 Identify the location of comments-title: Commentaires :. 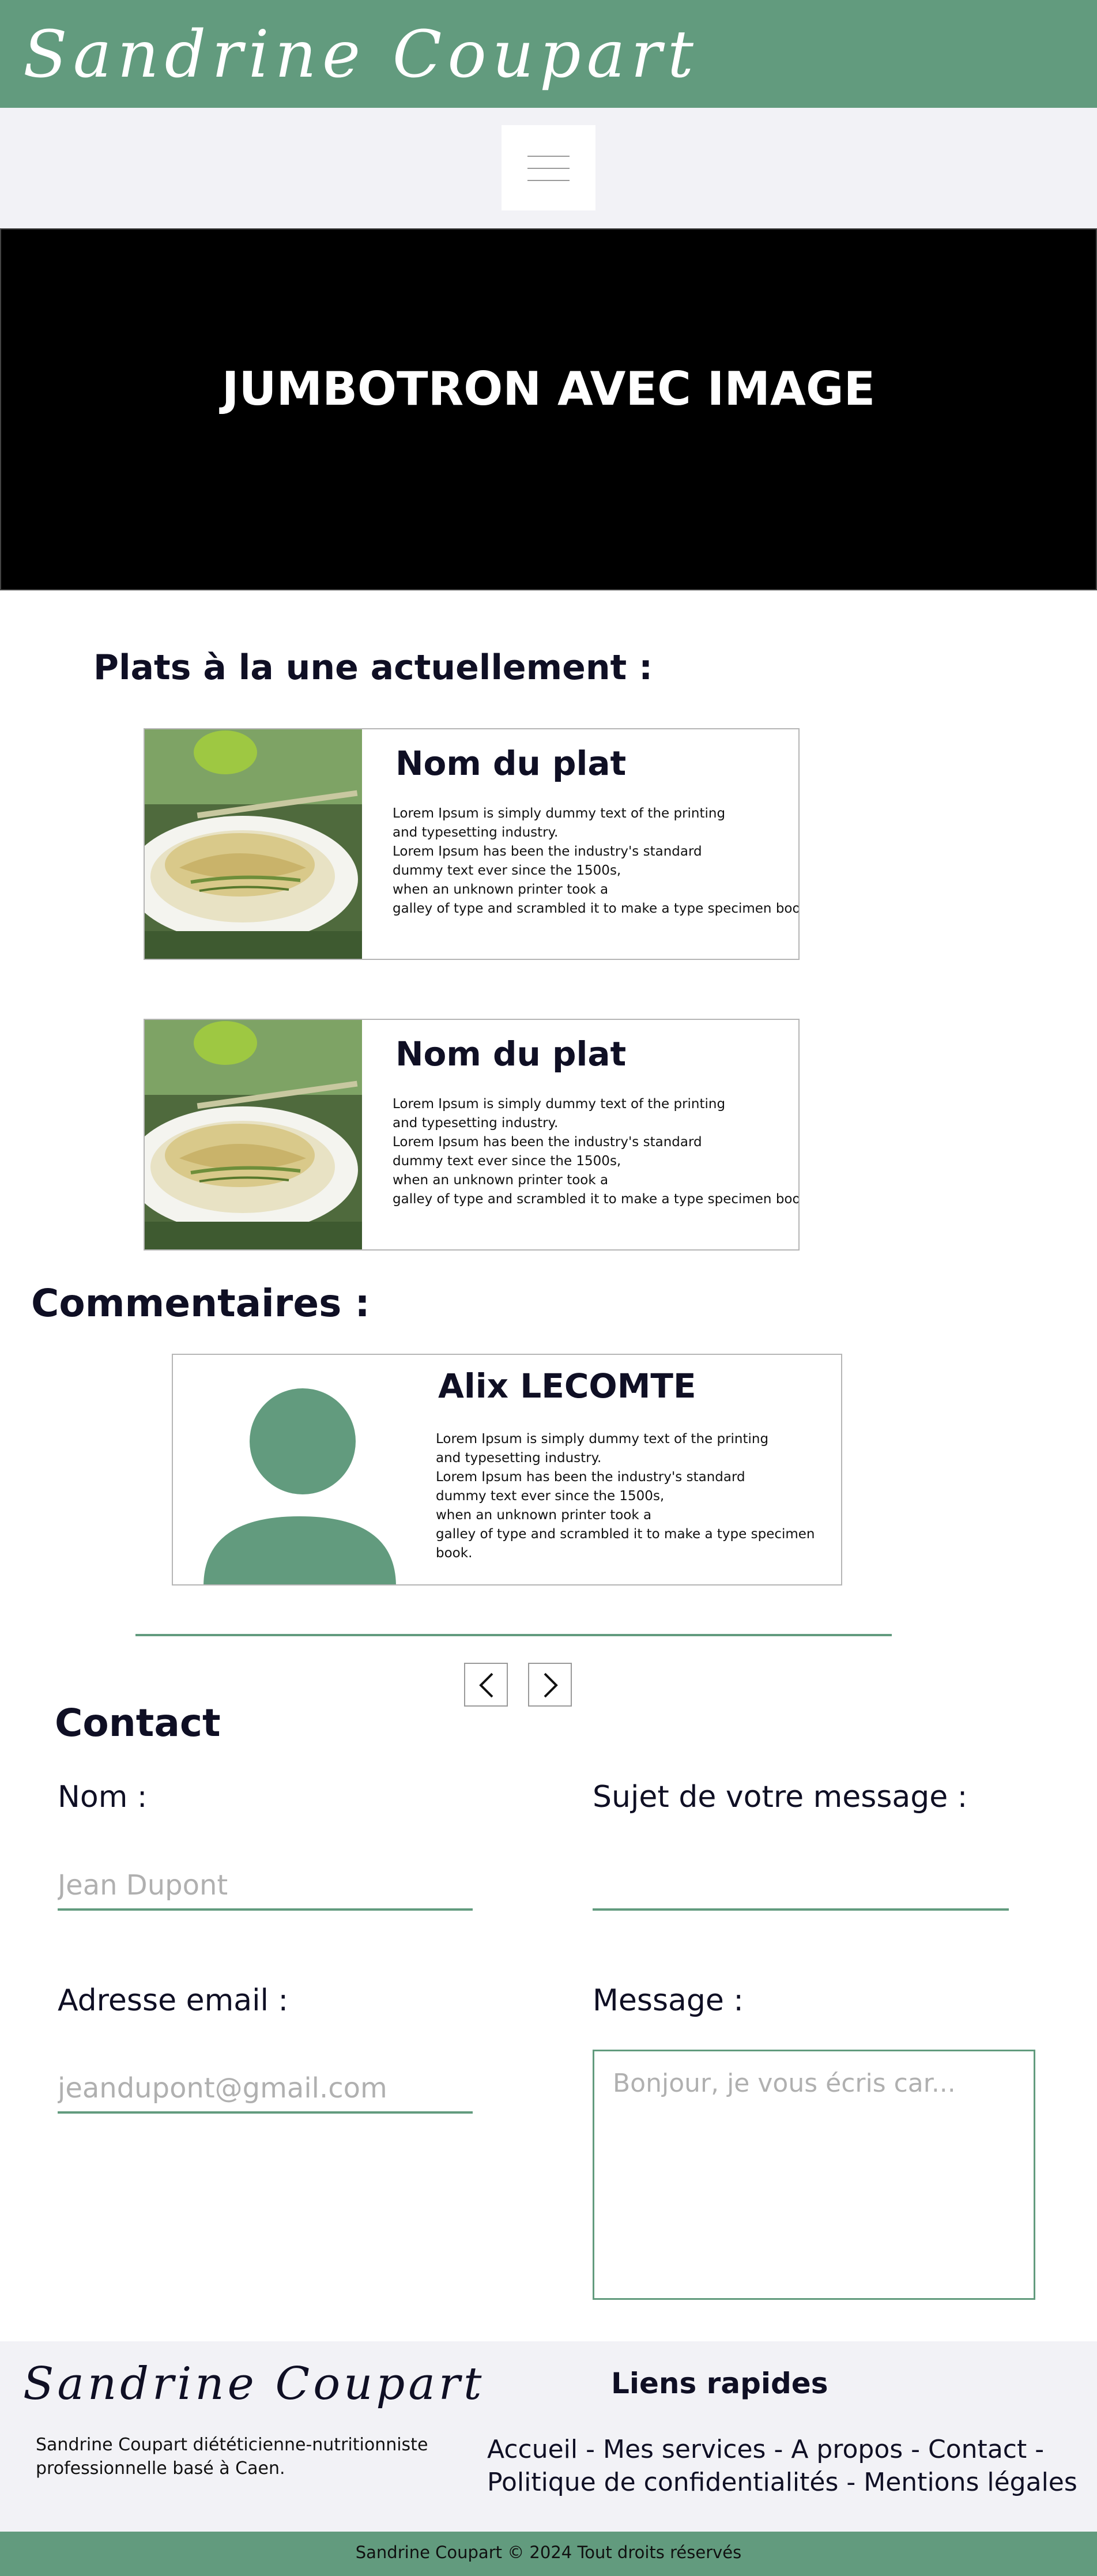
(201, 1303).